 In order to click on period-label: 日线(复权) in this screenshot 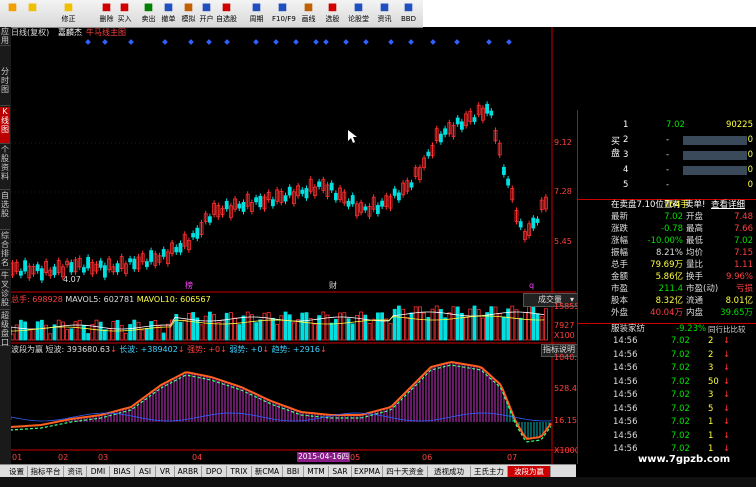, I will do `click(30, 33)`.